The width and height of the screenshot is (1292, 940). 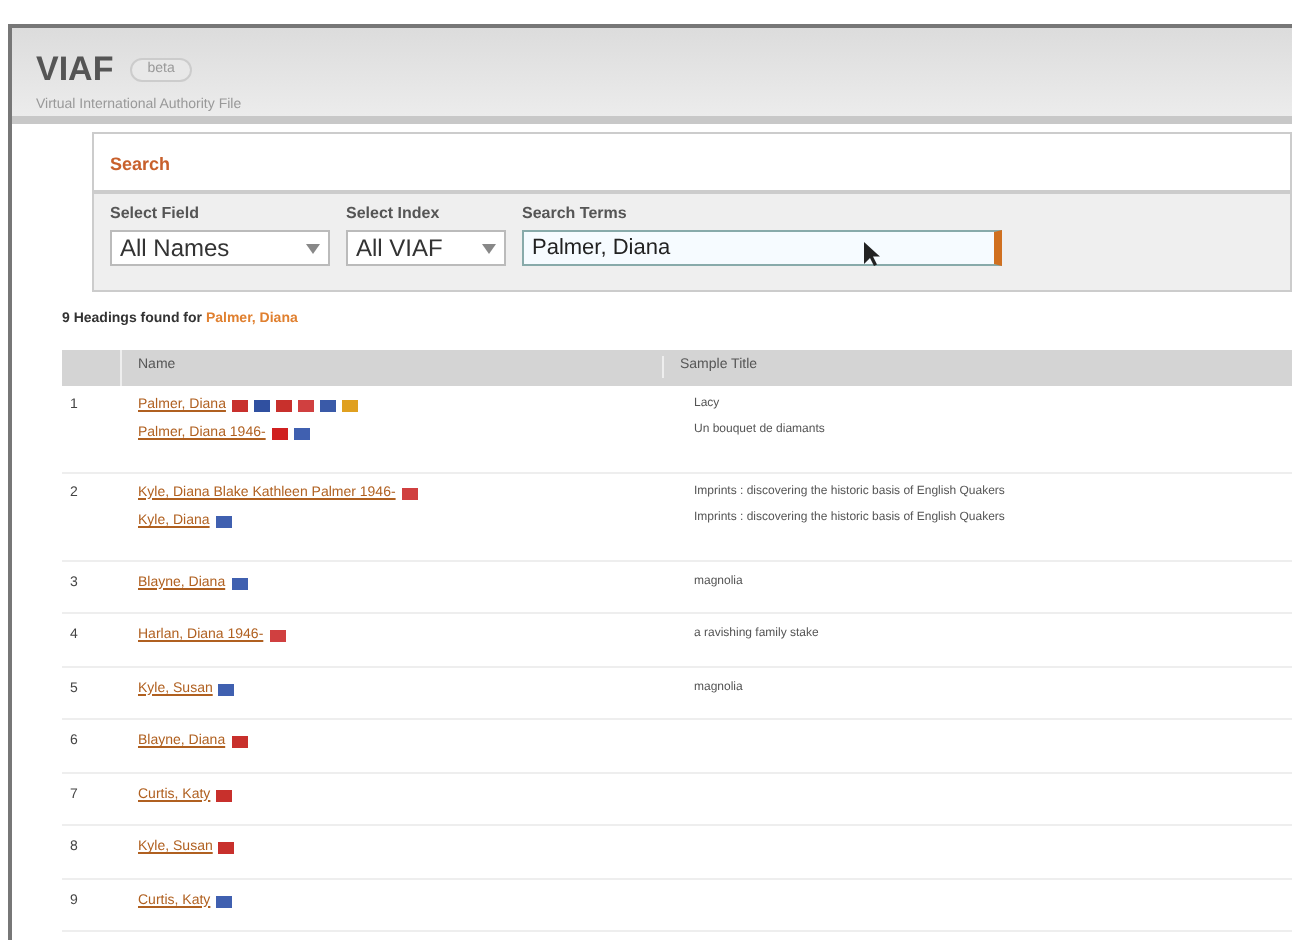 I want to click on cursor-icon, so click(x=873, y=254).